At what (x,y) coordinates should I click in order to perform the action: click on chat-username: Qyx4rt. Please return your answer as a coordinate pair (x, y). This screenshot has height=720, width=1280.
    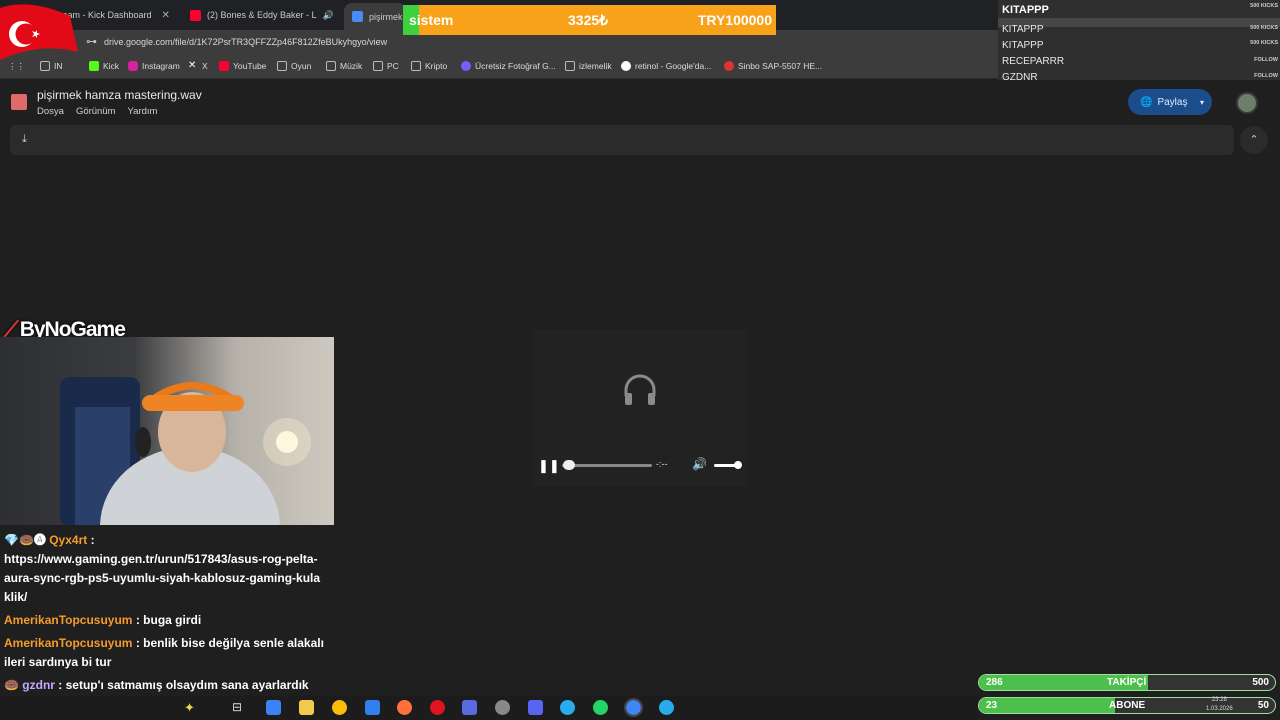
    Looking at the image, I should click on (68, 540).